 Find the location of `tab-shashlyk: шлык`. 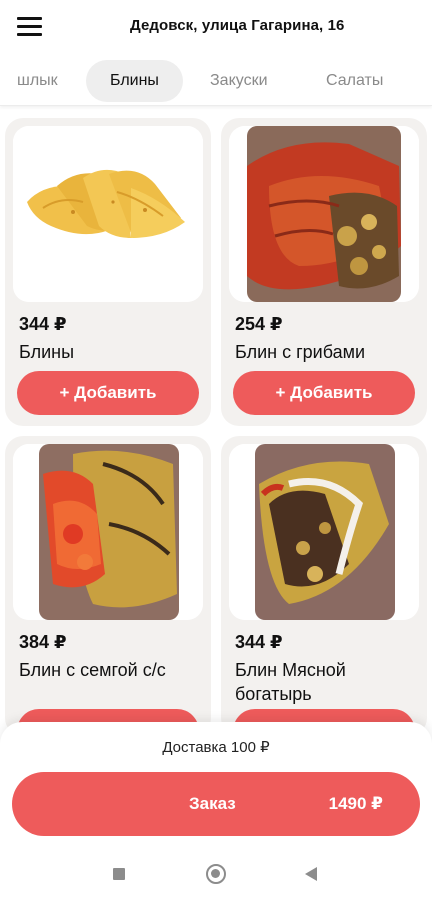

tab-shashlyk: шлык is located at coordinates (37, 81).